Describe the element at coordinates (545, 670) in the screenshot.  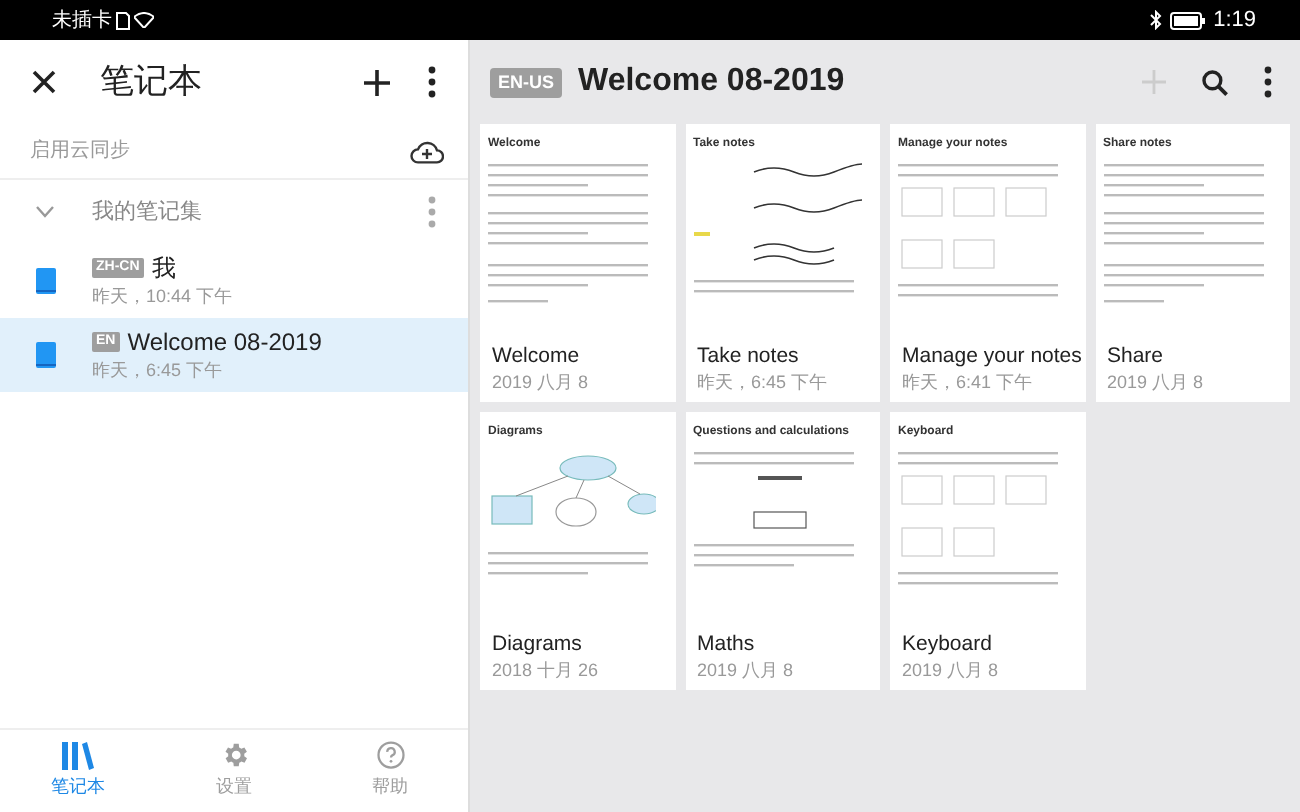
I see `page-date: 2018 十月 26` at that location.